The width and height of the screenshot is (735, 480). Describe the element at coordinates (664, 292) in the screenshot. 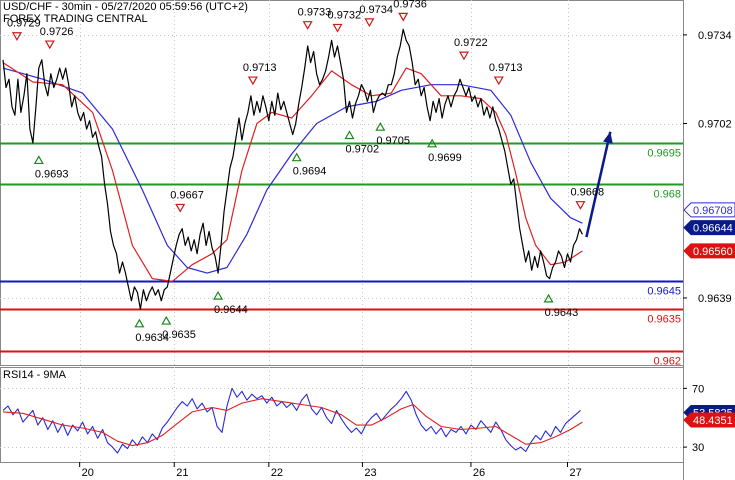

I see `level-label: 0.9645` at that location.